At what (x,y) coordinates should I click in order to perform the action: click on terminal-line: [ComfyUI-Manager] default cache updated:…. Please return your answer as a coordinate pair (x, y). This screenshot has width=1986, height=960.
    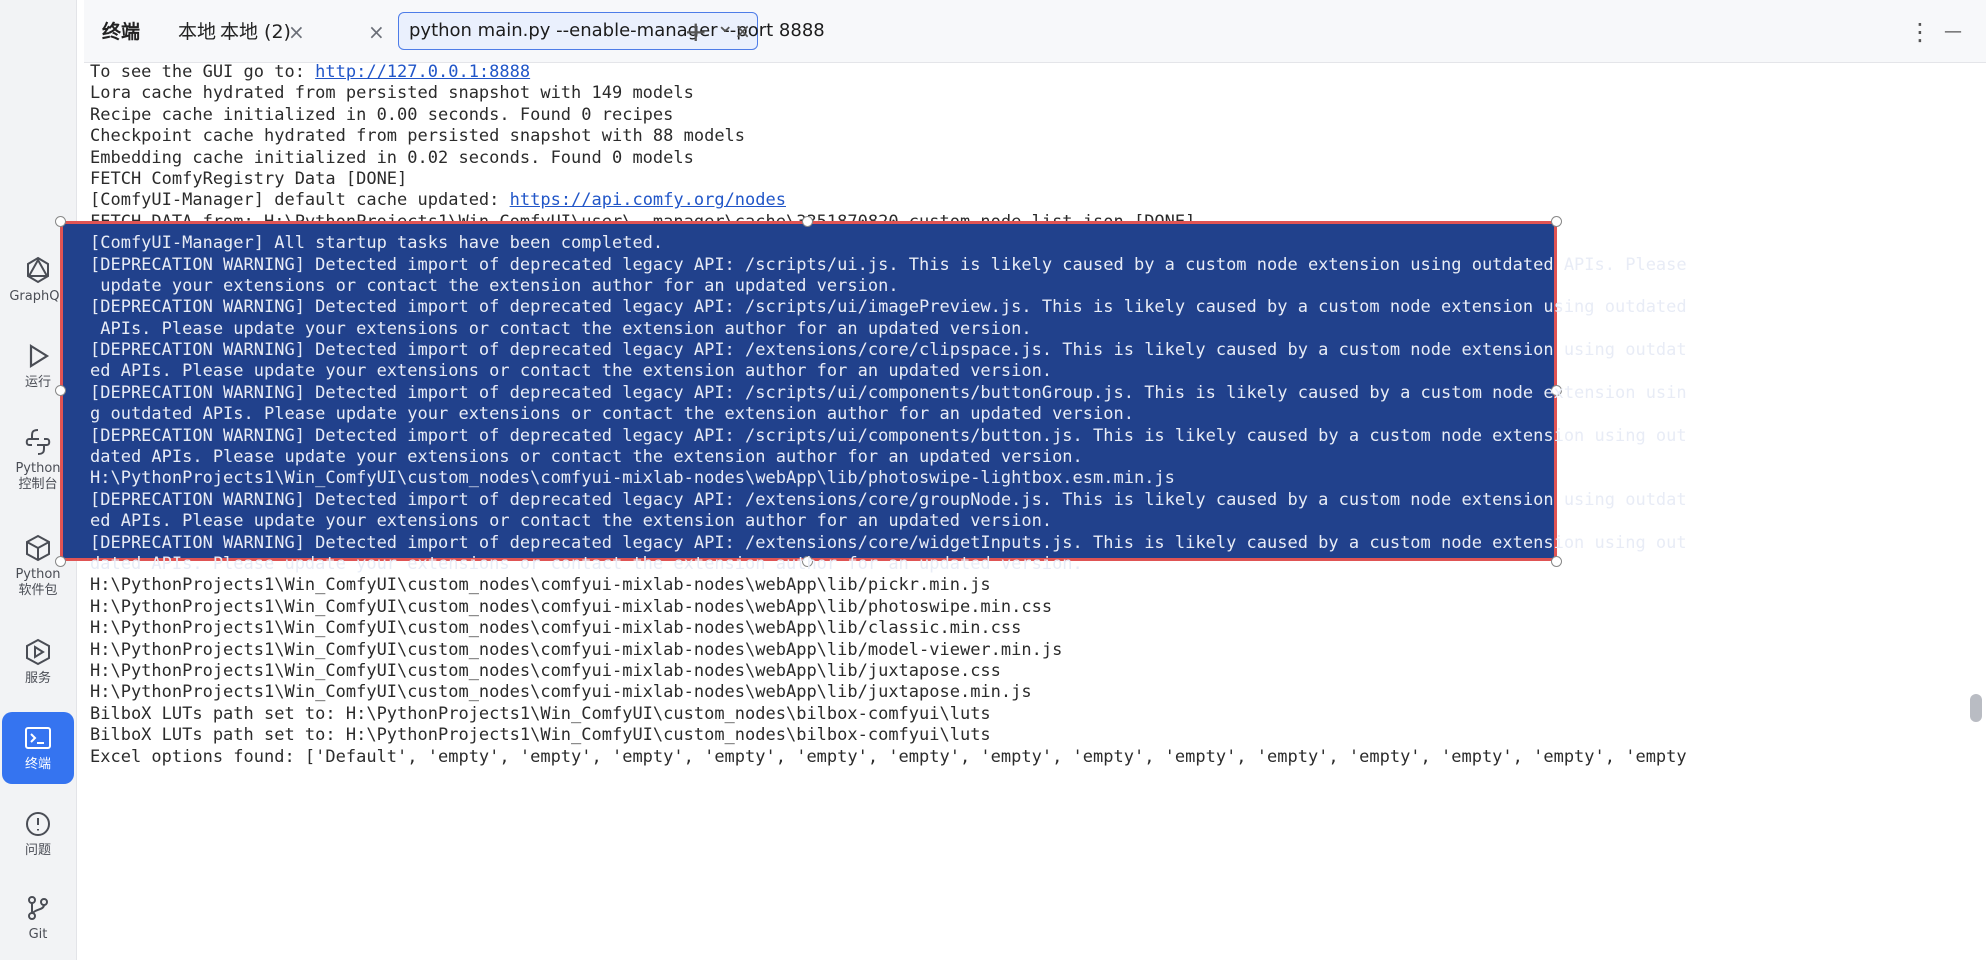
    Looking at the image, I should click on (1030, 200).